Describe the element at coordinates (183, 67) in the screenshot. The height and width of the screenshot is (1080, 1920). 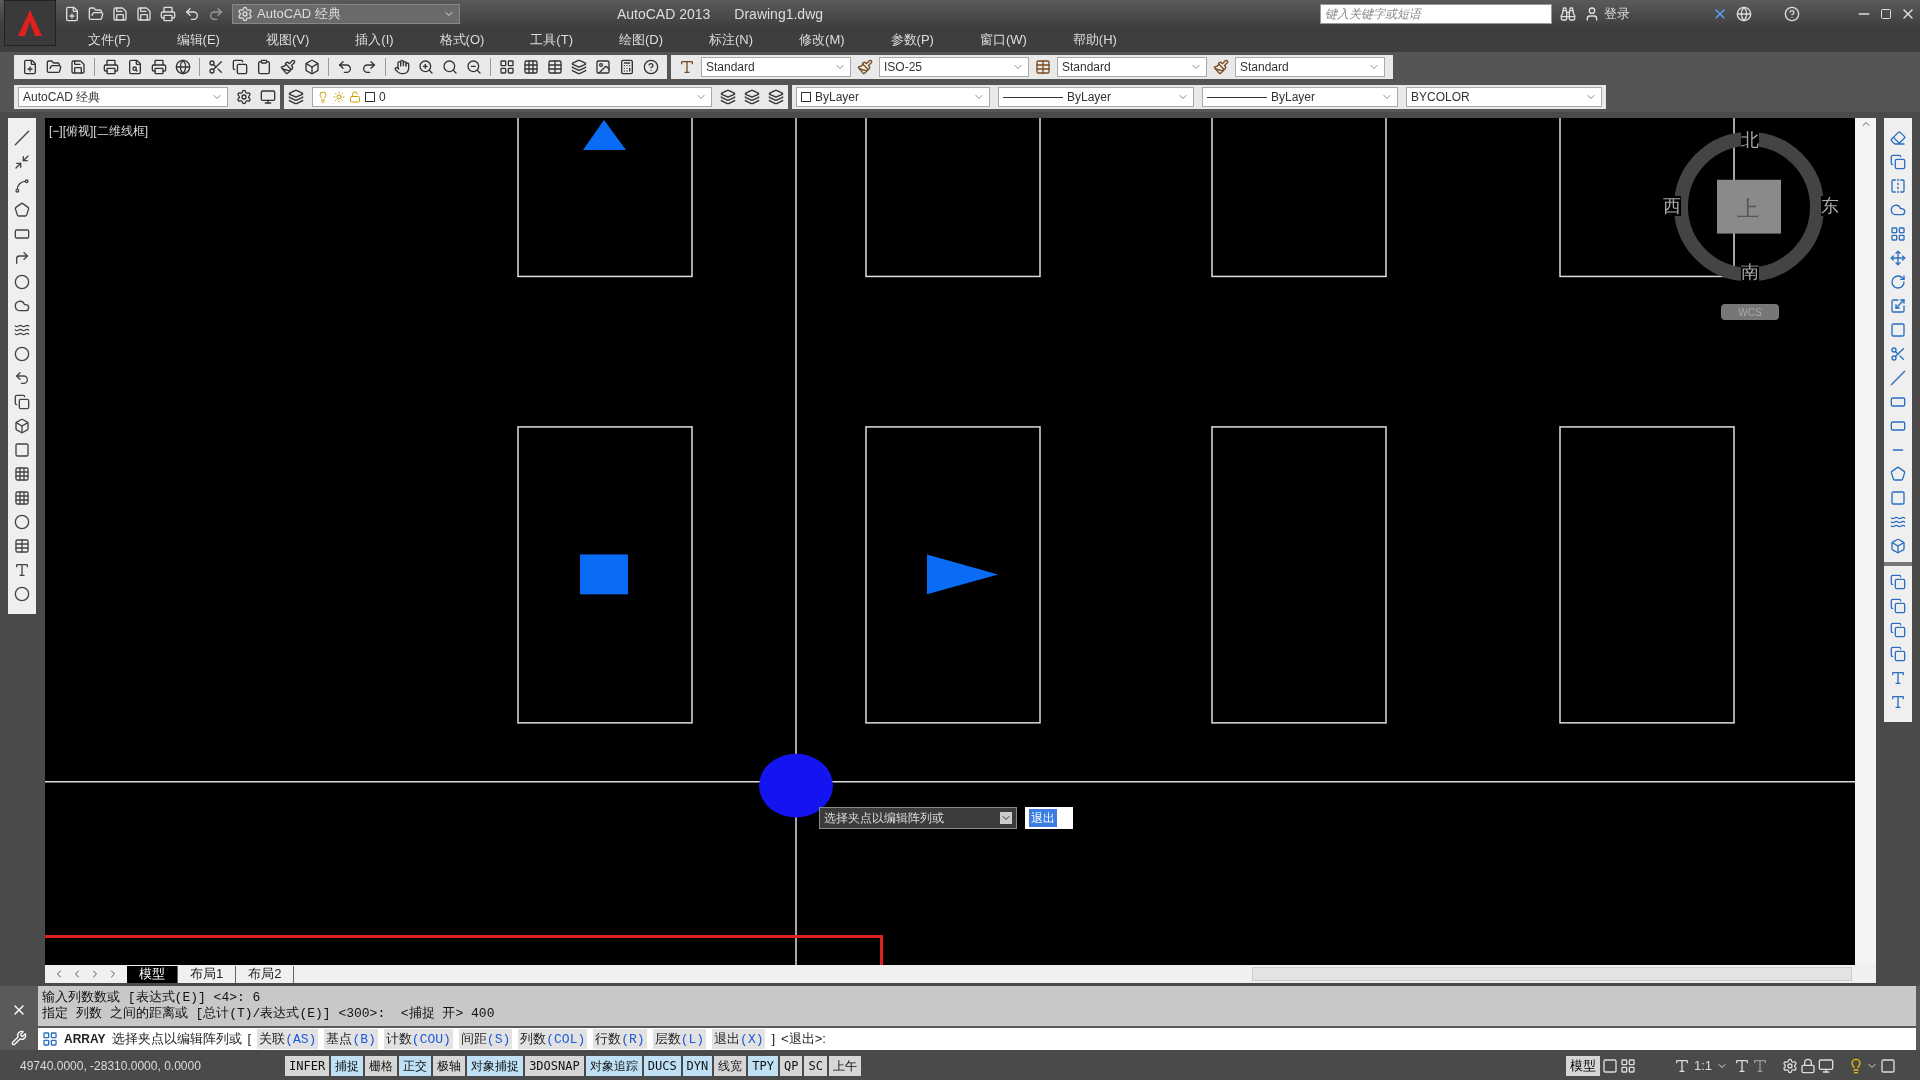
I see `globe-icon` at that location.